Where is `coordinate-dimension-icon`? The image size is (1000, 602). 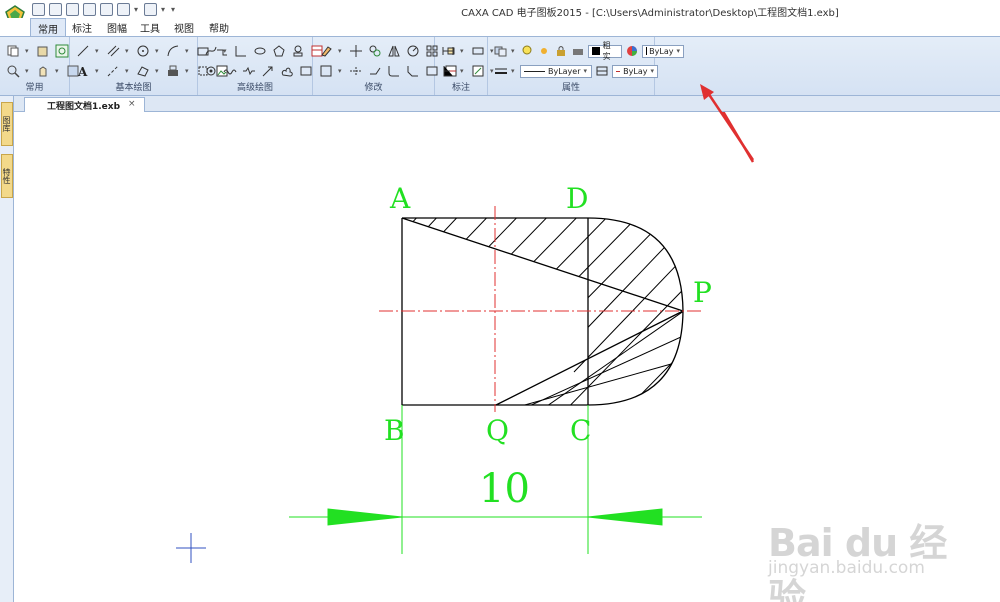 coordinate-dimension-icon is located at coordinates (448, 71).